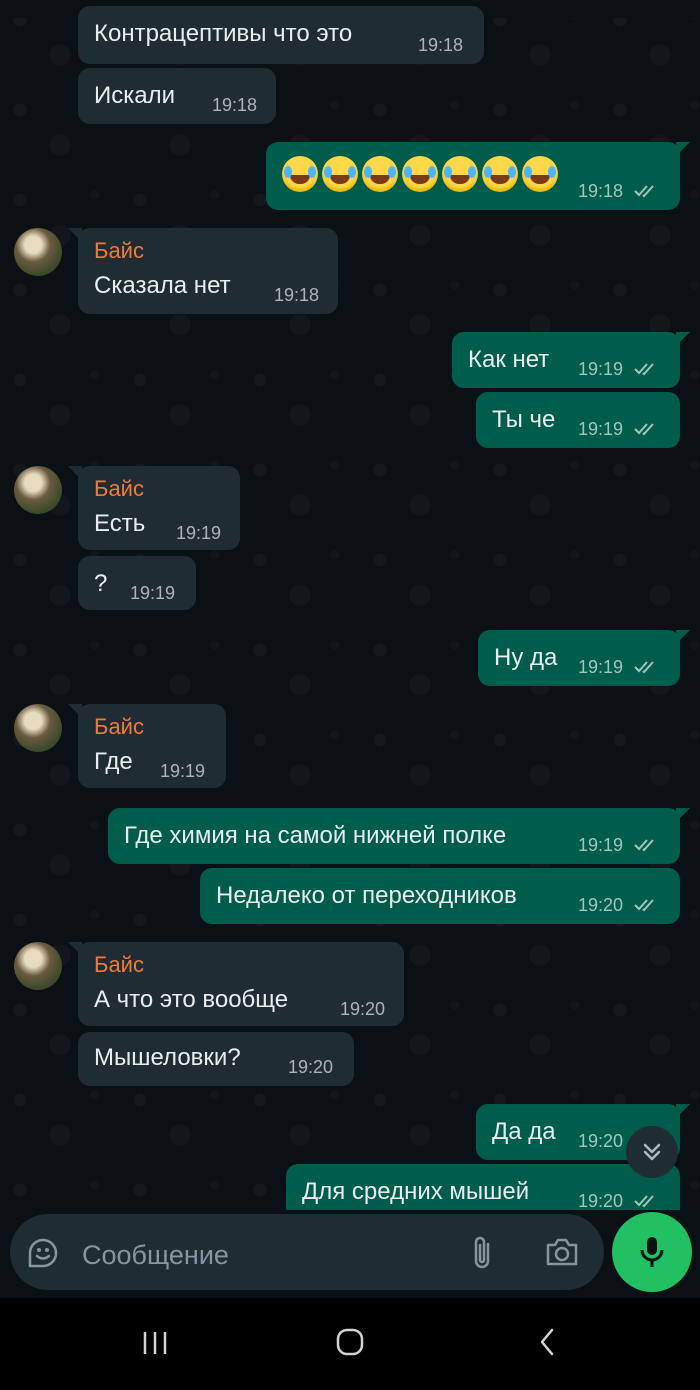 The image size is (700, 1390). Describe the element at coordinates (167, 1057) in the screenshot. I see `message-text: Мышеловки?` at that location.